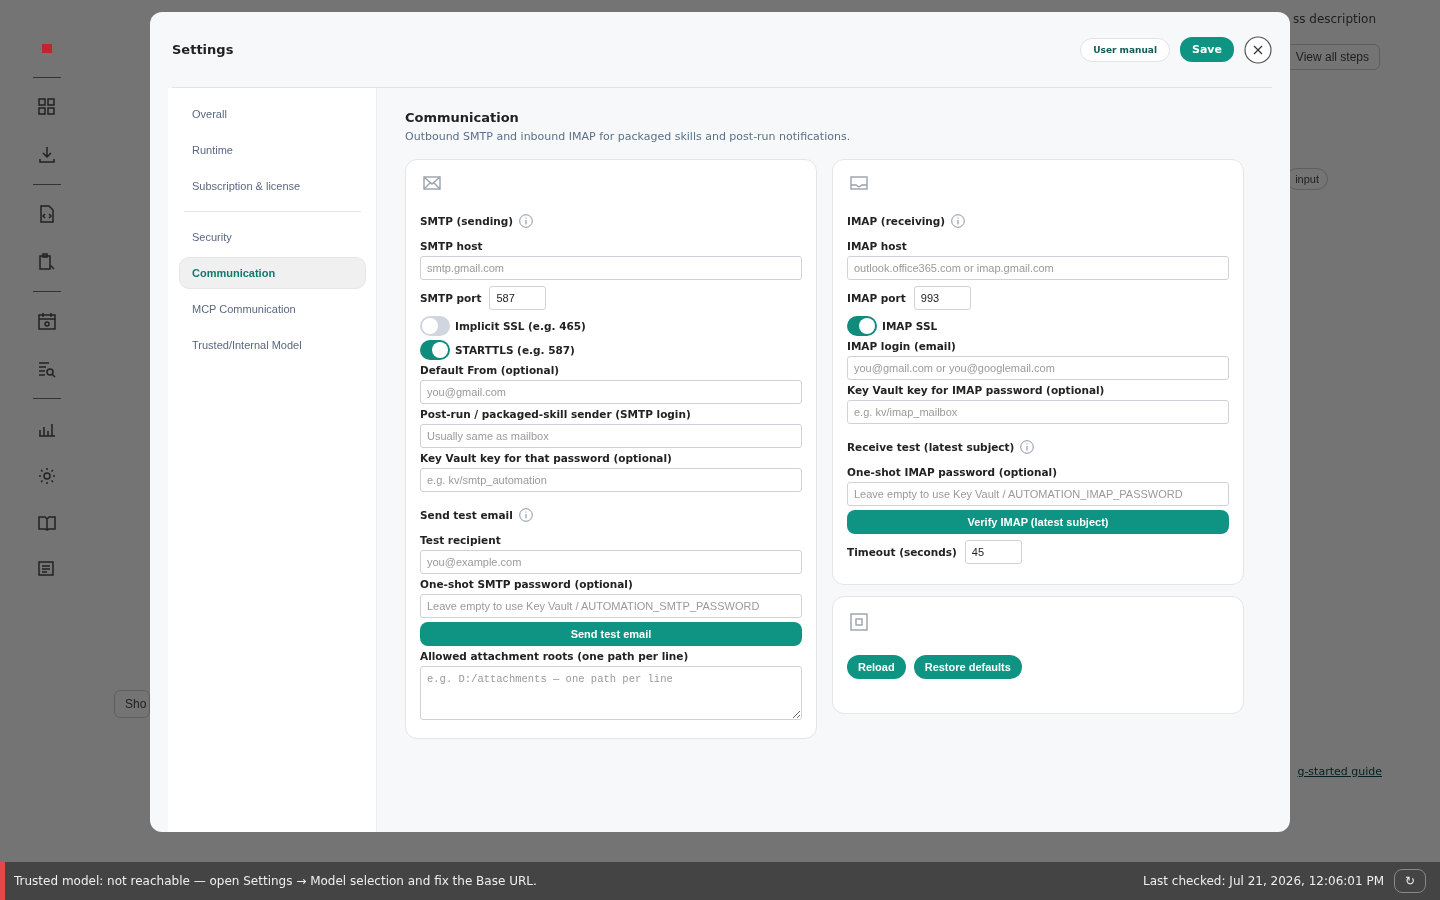 The width and height of the screenshot is (1440, 900). Describe the element at coordinates (275, 881) in the screenshot. I see `status-message: Trusted model: not reachable — open Settings → Model selection and fix the Base URL.` at that location.